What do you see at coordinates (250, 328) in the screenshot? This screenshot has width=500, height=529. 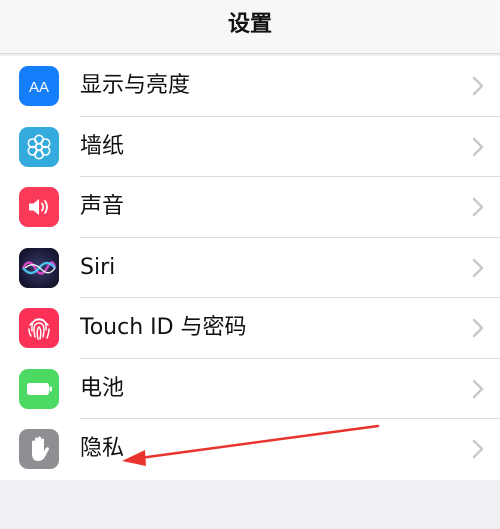 I see `settings-row-touch-id: Touch ID 与密码` at bounding box center [250, 328].